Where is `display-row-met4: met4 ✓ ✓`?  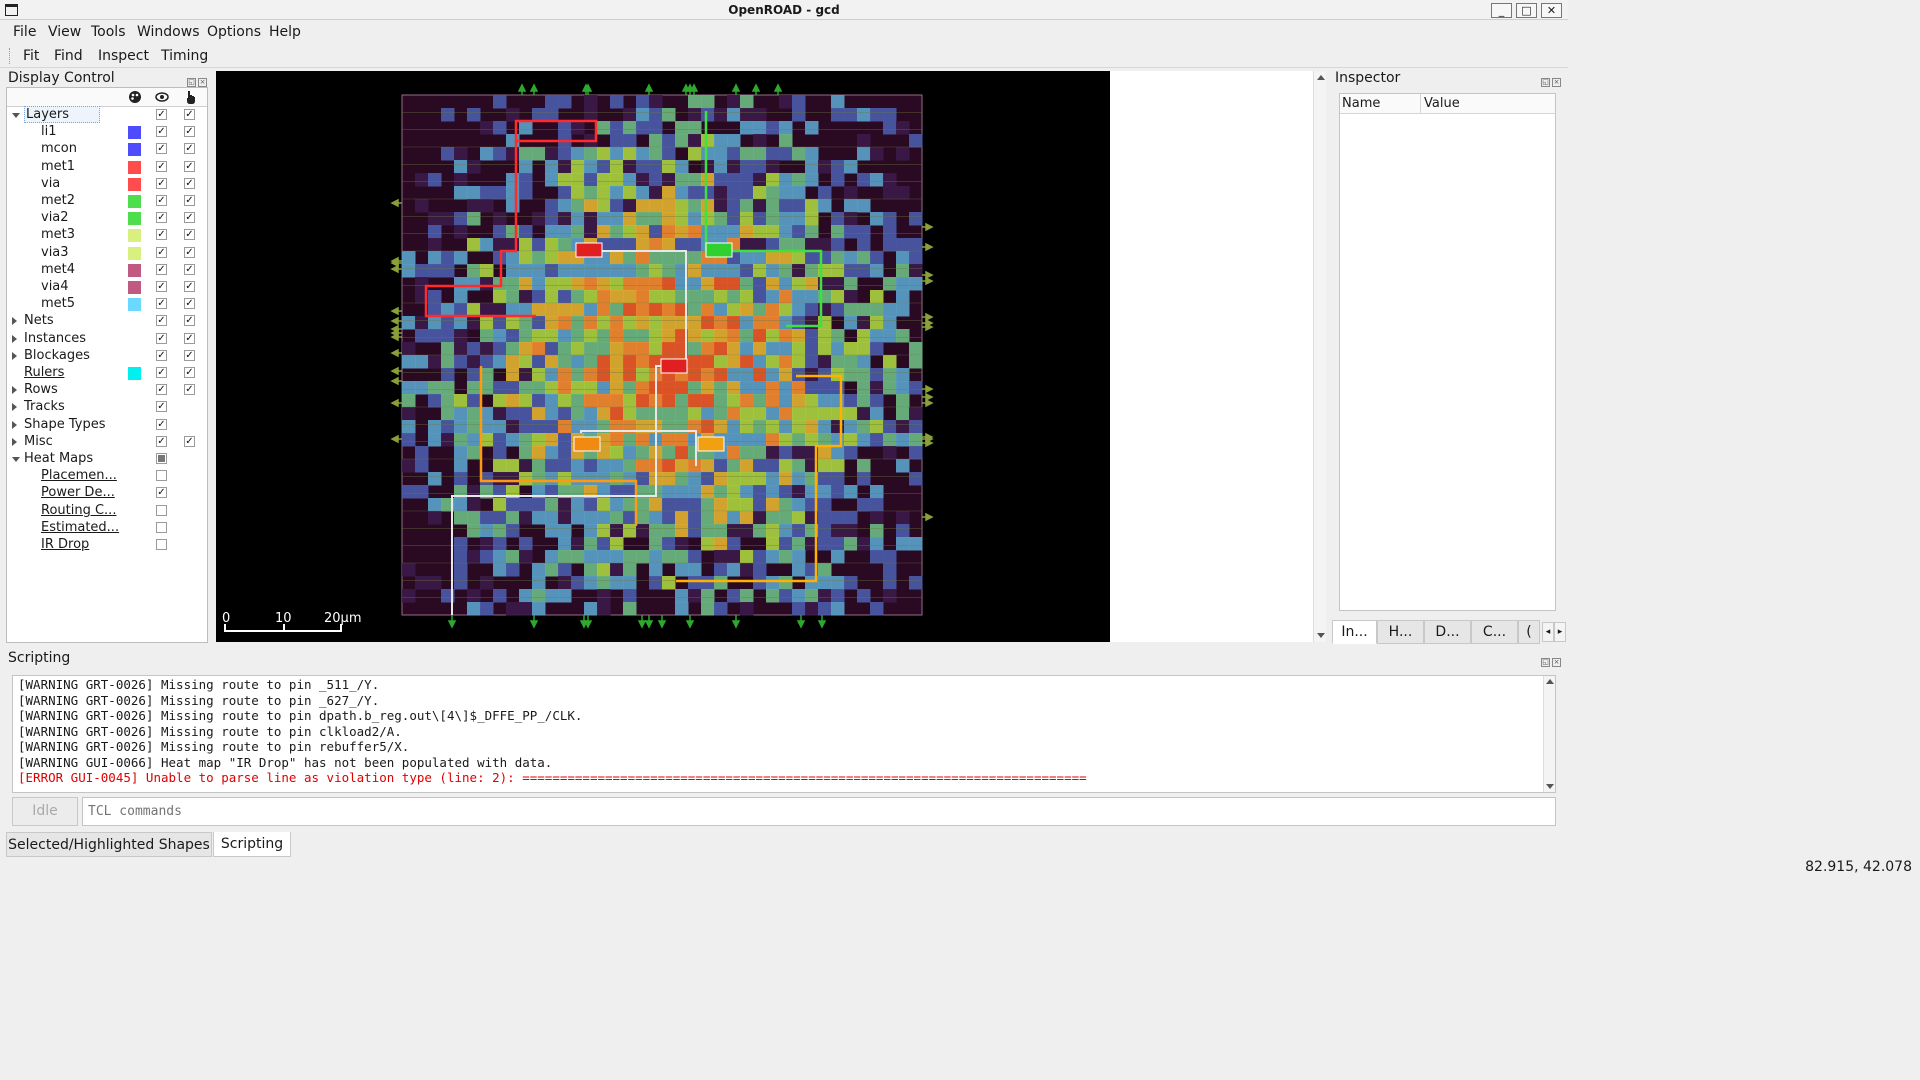
display-row-met4: met4 ✓ ✓ is located at coordinates (107, 270).